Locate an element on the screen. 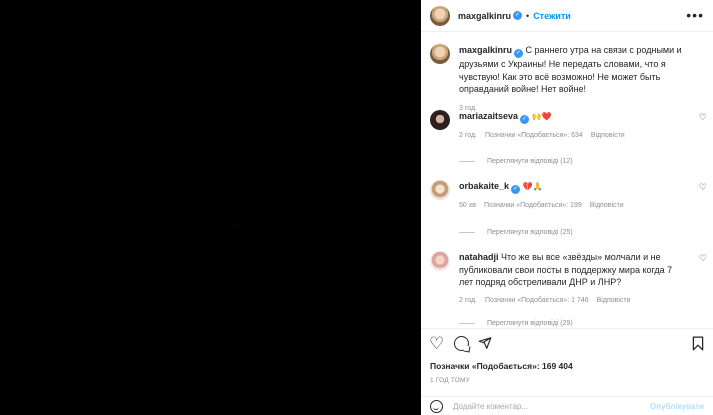 Image resolution: width=713 pixels, height=415 pixels. comment-username: mariazaitseva is located at coordinates (488, 116).